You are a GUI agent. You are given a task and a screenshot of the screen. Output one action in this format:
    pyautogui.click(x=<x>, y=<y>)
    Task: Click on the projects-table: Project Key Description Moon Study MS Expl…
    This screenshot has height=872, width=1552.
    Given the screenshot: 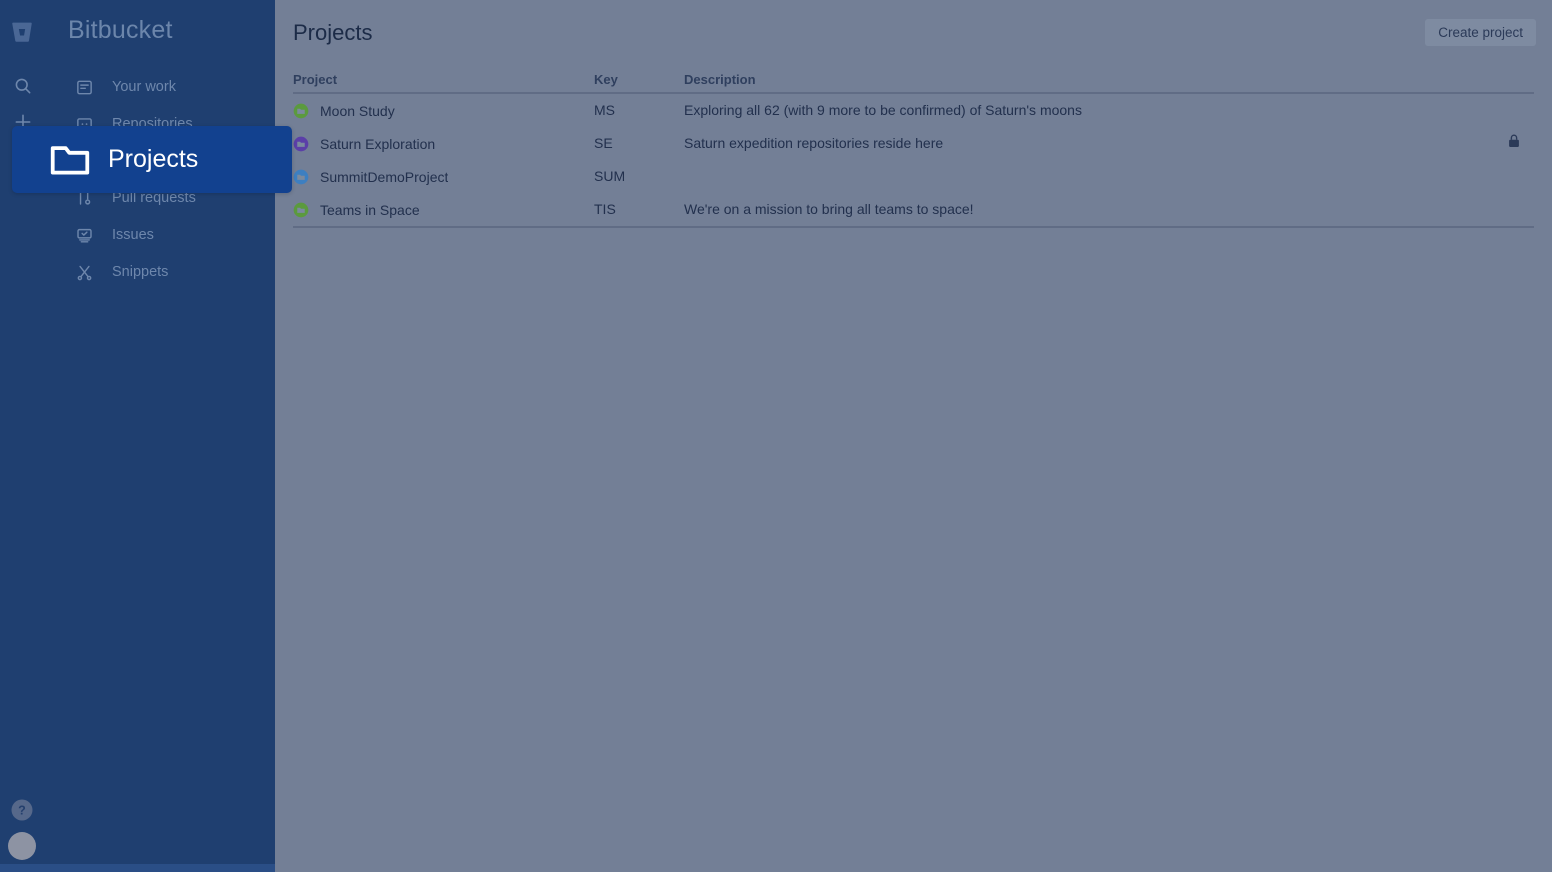 What is the action you would take?
    pyautogui.click(x=913, y=147)
    